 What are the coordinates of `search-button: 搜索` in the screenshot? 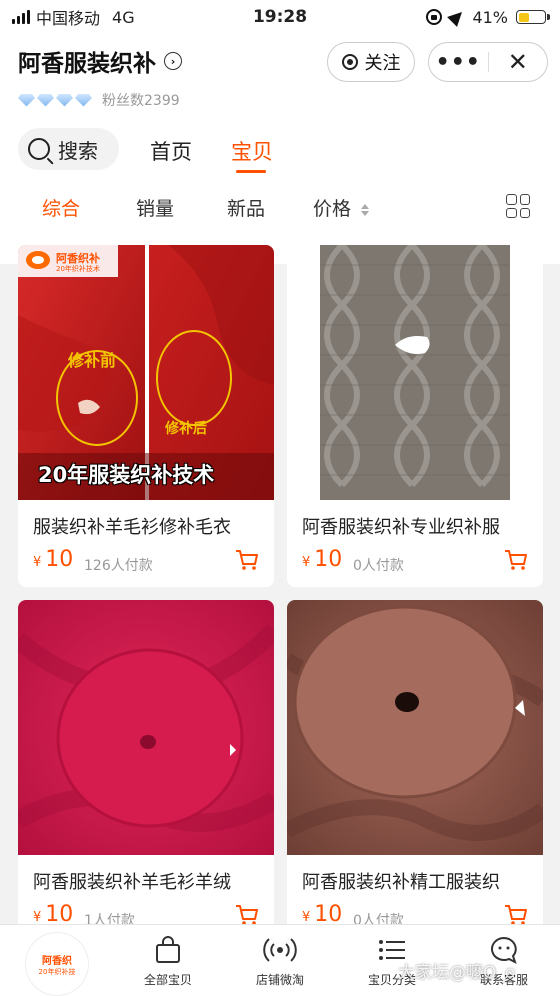 It's located at (68, 149).